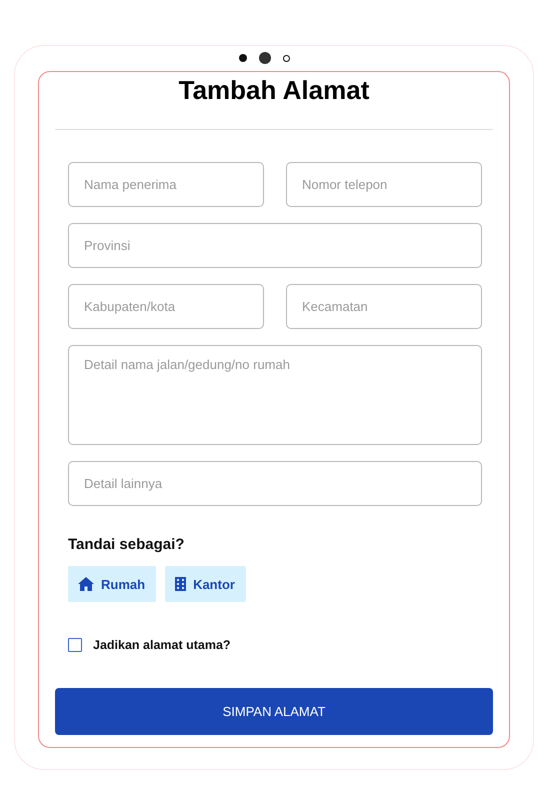 This screenshot has height=806, width=548. What do you see at coordinates (162, 645) in the screenshot?
I see `checkbox-label: Jadikan alamat utama?` at bounding box center [162, 645].